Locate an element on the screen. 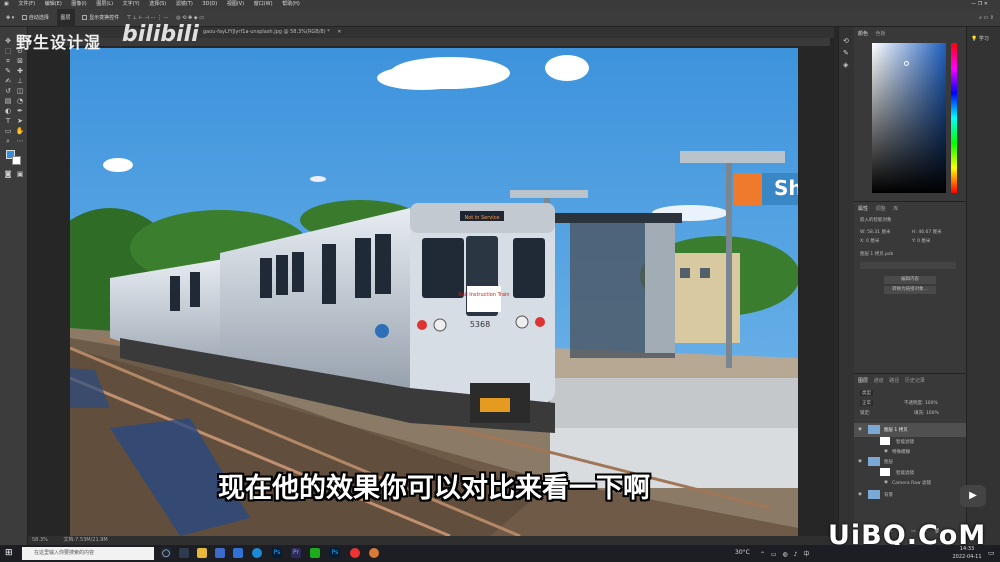  type-tool-icon: T is located at coordinates (8, 121).